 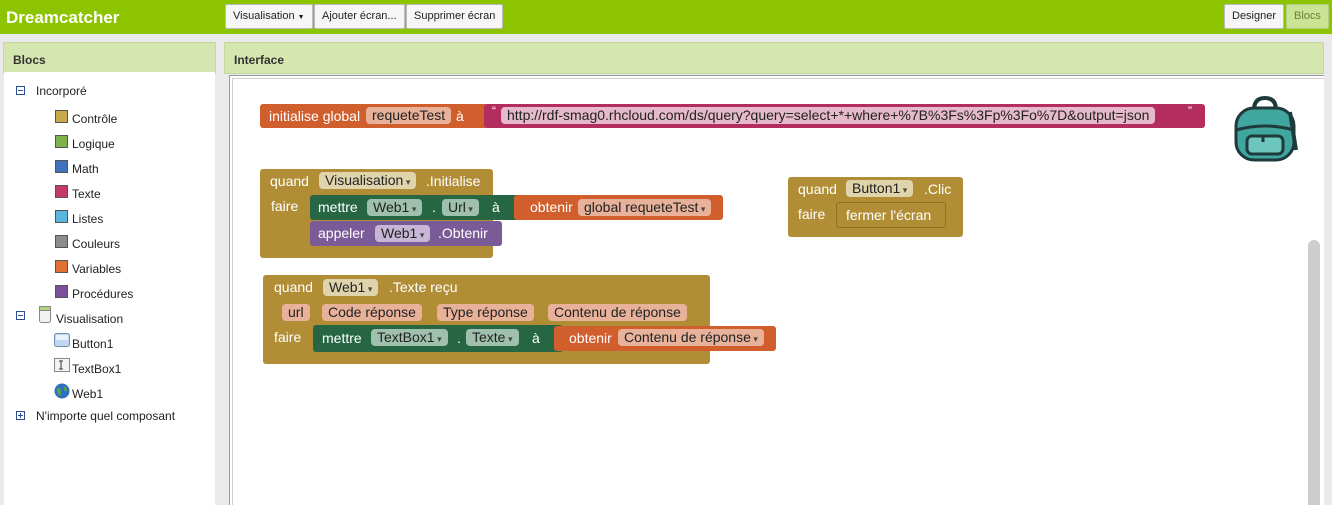 What do you see at coordinates (889, 215) in the screenshot?
I see `close-screen-label: fermer l'écran` at bounding box center [889, 215].